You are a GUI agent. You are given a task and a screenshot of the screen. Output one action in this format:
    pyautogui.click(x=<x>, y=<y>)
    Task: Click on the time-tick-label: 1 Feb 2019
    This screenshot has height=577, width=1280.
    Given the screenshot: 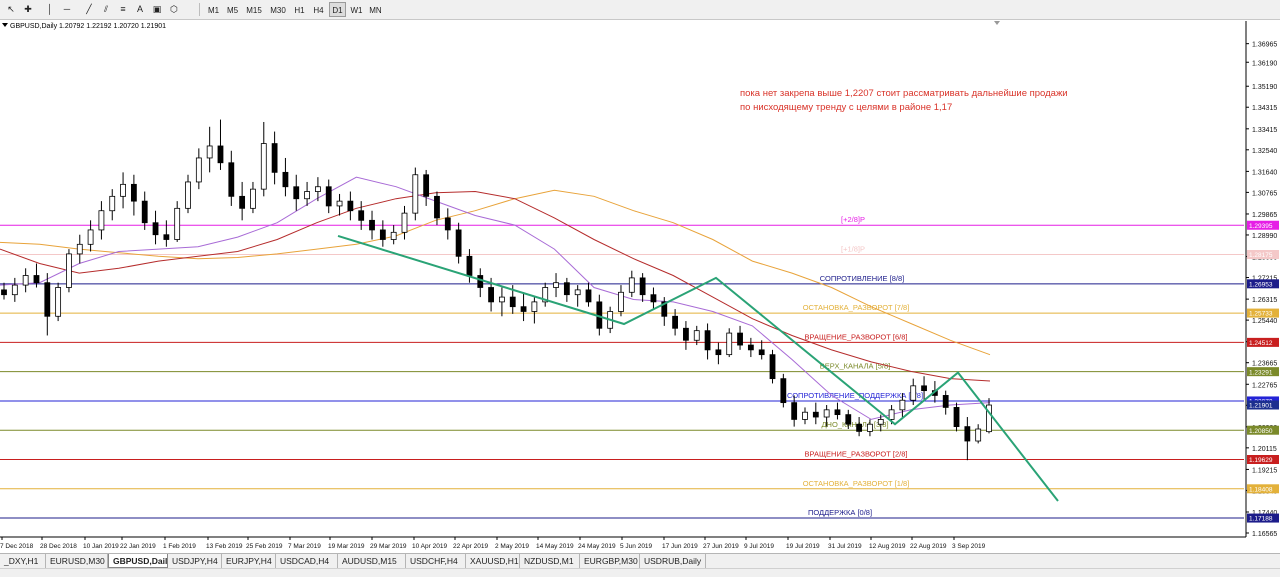 What is the action you would take?
    pyautogui.click(x=179, y=546)
    